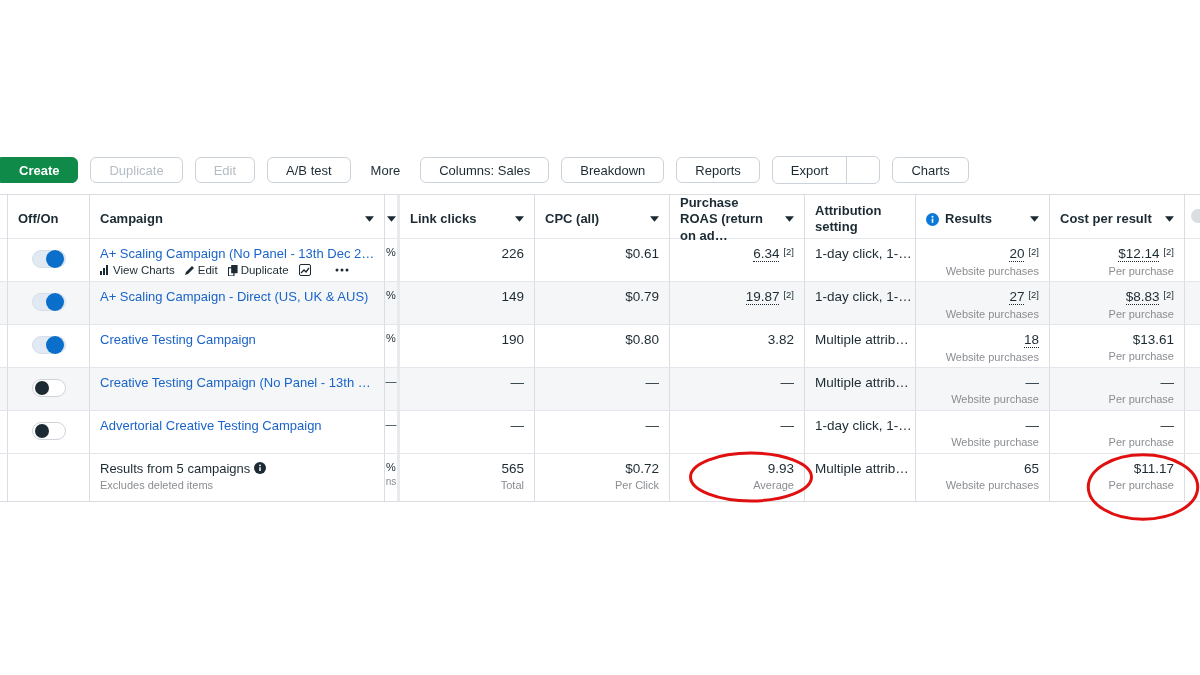 The image size is (1200, 675). What do you see at coordinates (637, 485) in the screenshot?
I see `cell-caption: Per Click` at bounding box center [637, 485].